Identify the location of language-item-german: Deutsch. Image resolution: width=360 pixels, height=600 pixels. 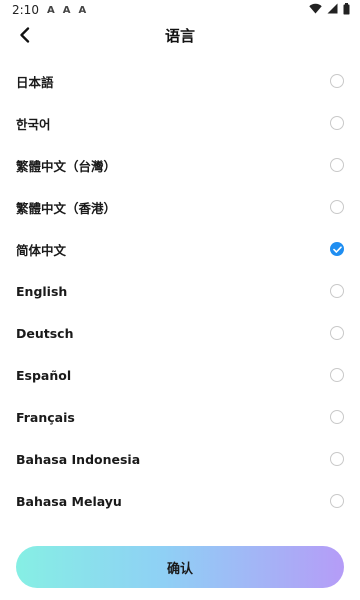
(180, 333).